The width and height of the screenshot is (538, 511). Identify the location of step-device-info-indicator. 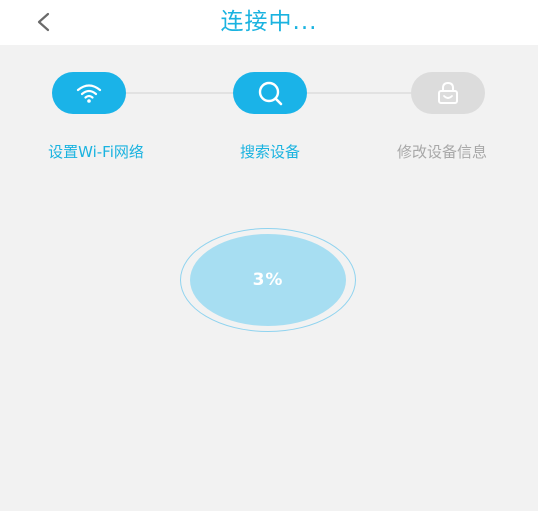
(448, 93).